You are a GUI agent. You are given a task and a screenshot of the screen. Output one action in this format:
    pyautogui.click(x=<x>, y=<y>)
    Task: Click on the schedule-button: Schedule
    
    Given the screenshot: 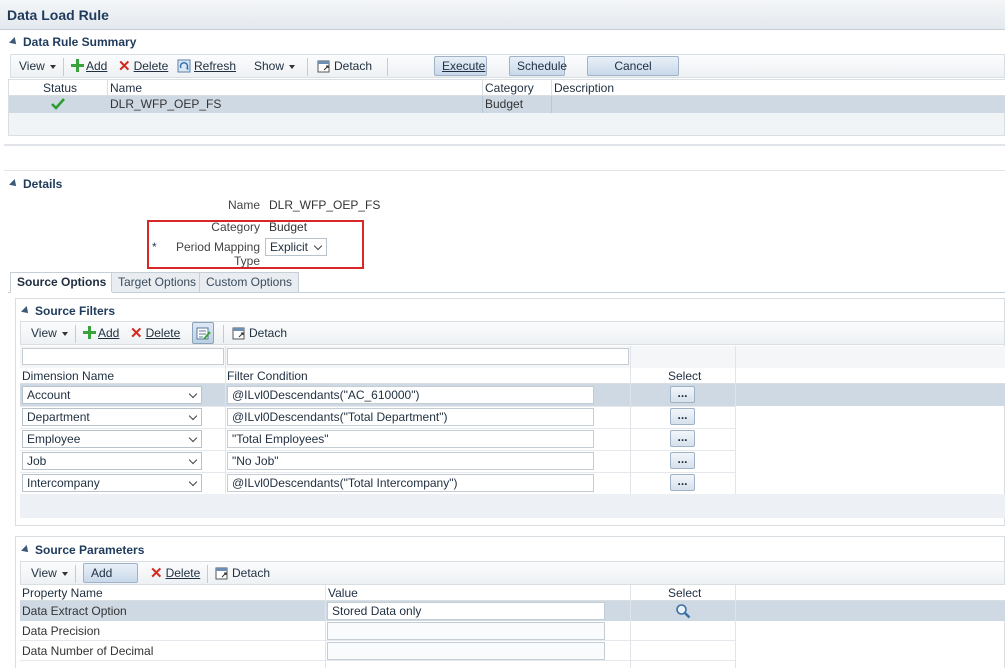 What is the action you would take?
    pyautogui.click(x=538, y=66)
    